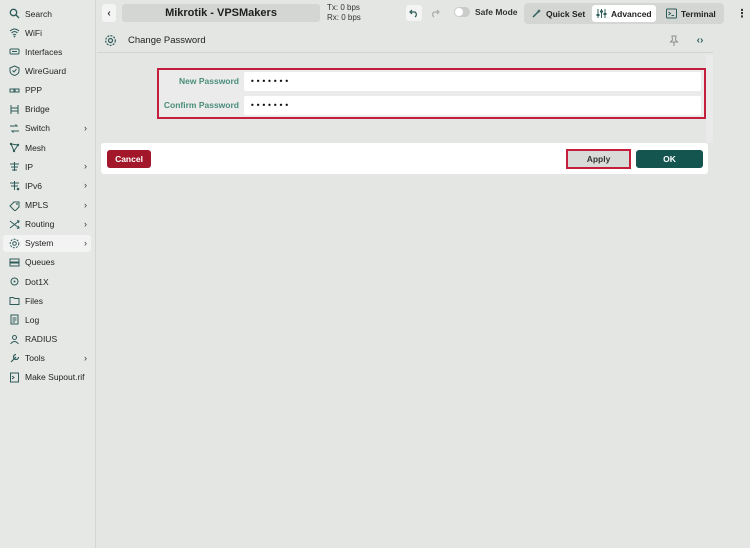 The height and width of the screenshot is (548, 750). I want to click on change-password-form: New Password Confirm Password, so click(431, 93).